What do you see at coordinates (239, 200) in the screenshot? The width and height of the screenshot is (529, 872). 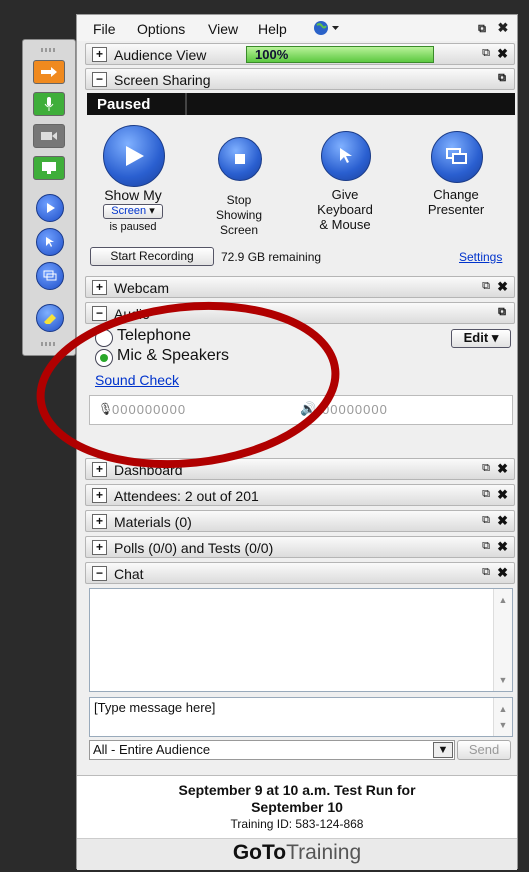 I see `stop-label-1: Stop` at bounding box center [239, 200].